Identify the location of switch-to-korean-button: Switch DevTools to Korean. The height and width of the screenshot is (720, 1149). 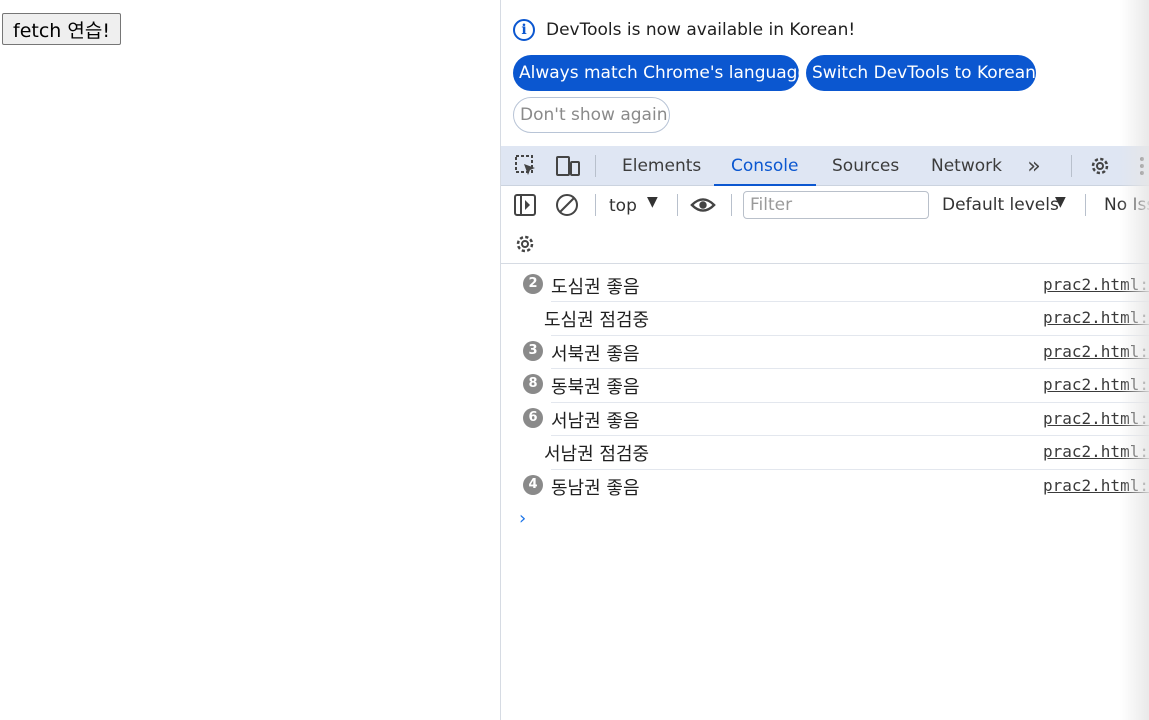
(921, 73).